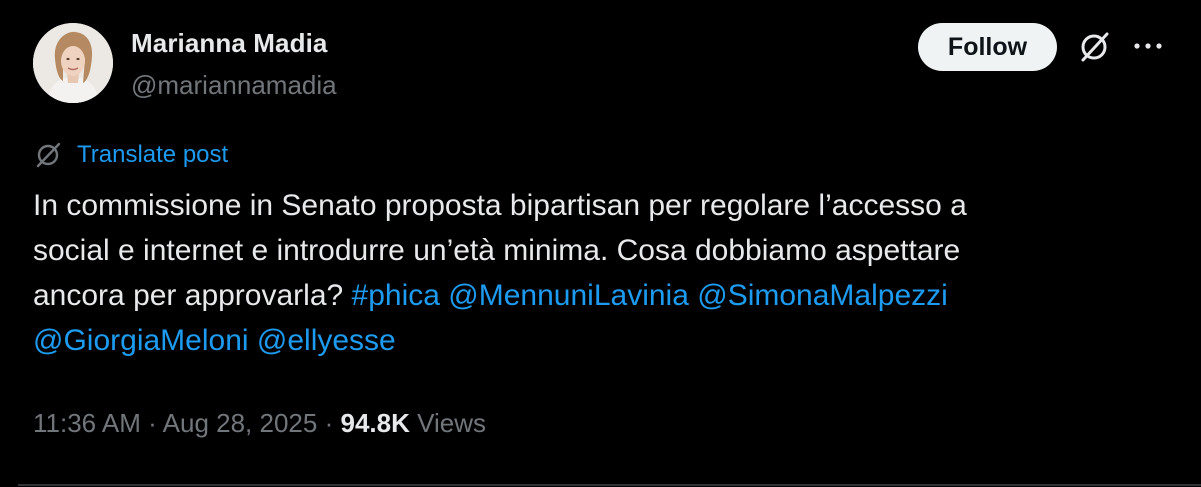 Image resolution: width=1201 pixels, height=487 pixels. What do you see at coordinates (603, 340) in the screenshot?
I see `post-text-line: @GiorgiaMeloni @ellyesse` at bounding box center [603, 340].